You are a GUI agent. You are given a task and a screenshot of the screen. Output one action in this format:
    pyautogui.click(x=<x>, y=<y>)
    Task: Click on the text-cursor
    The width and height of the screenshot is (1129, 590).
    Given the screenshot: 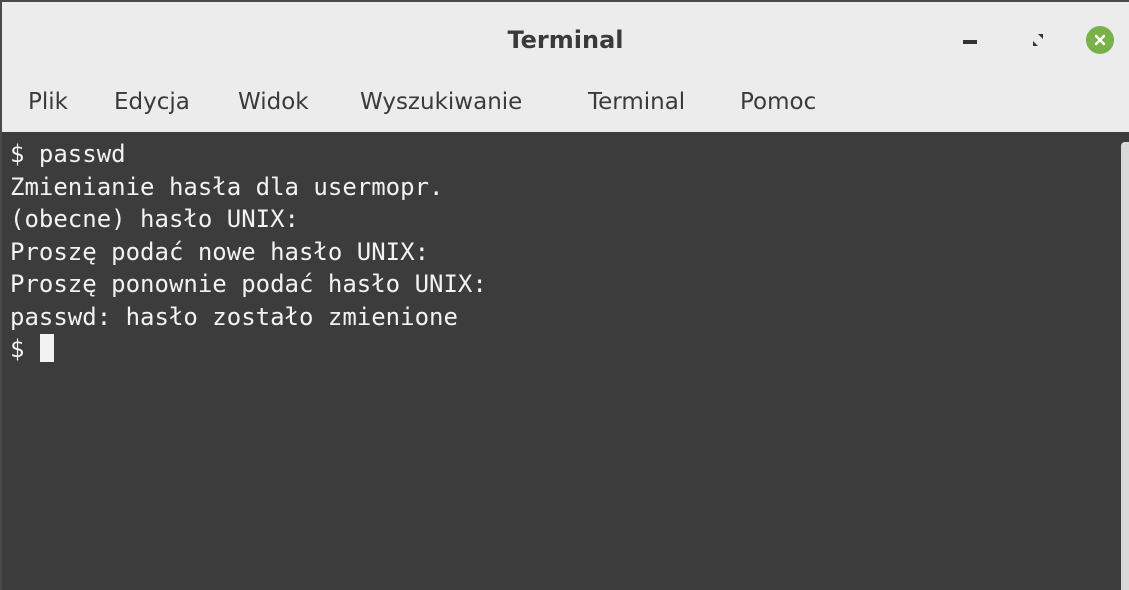 What is the action you would take?
    pyautogui.click(x=46, y=348)
    